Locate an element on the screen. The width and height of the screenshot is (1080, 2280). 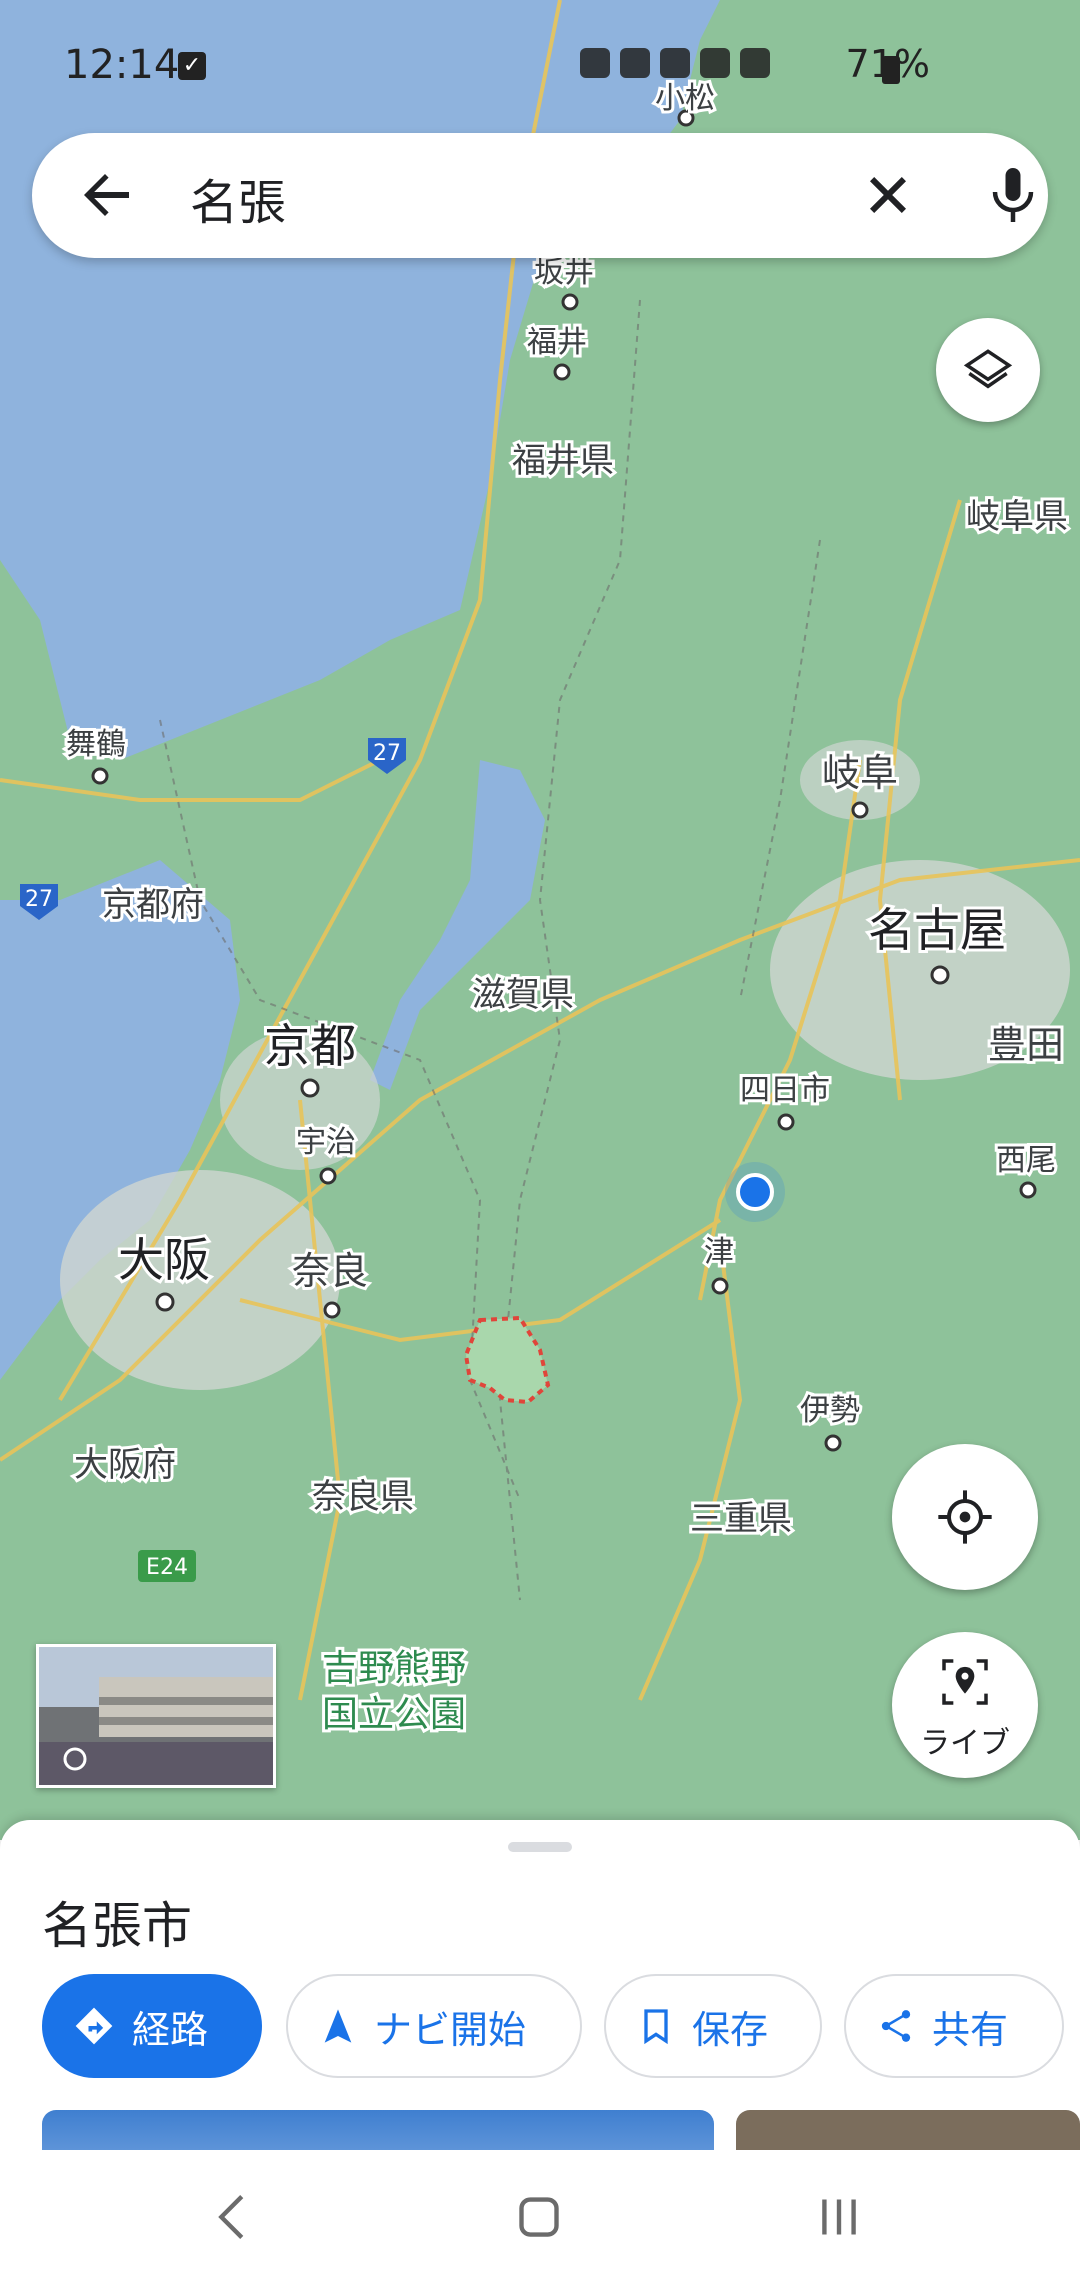
live-view-icon is located at coordinates (965, 1682).